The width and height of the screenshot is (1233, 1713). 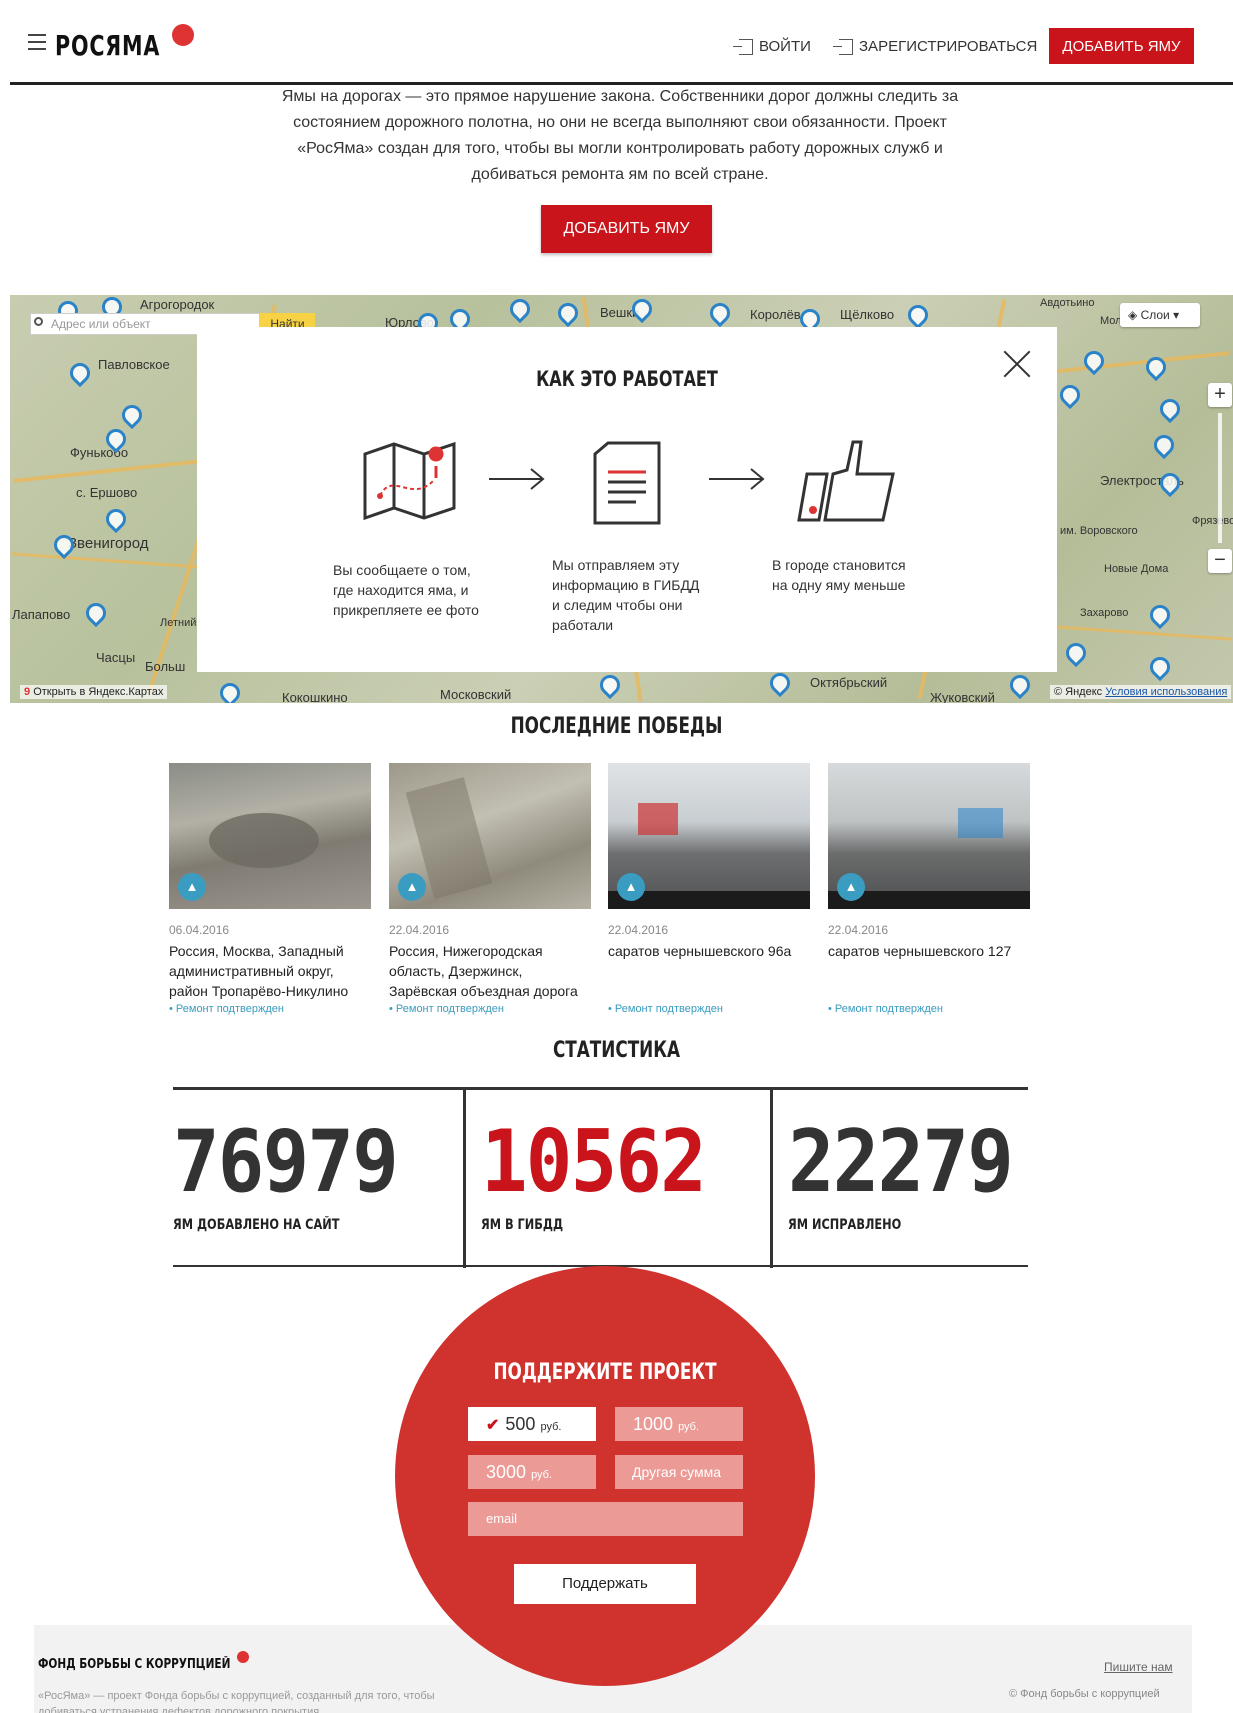 What do you see at coordinates (41, 614) in the screenshot?
I see `map-place: Лапапово` at bounding box center [41, 614].